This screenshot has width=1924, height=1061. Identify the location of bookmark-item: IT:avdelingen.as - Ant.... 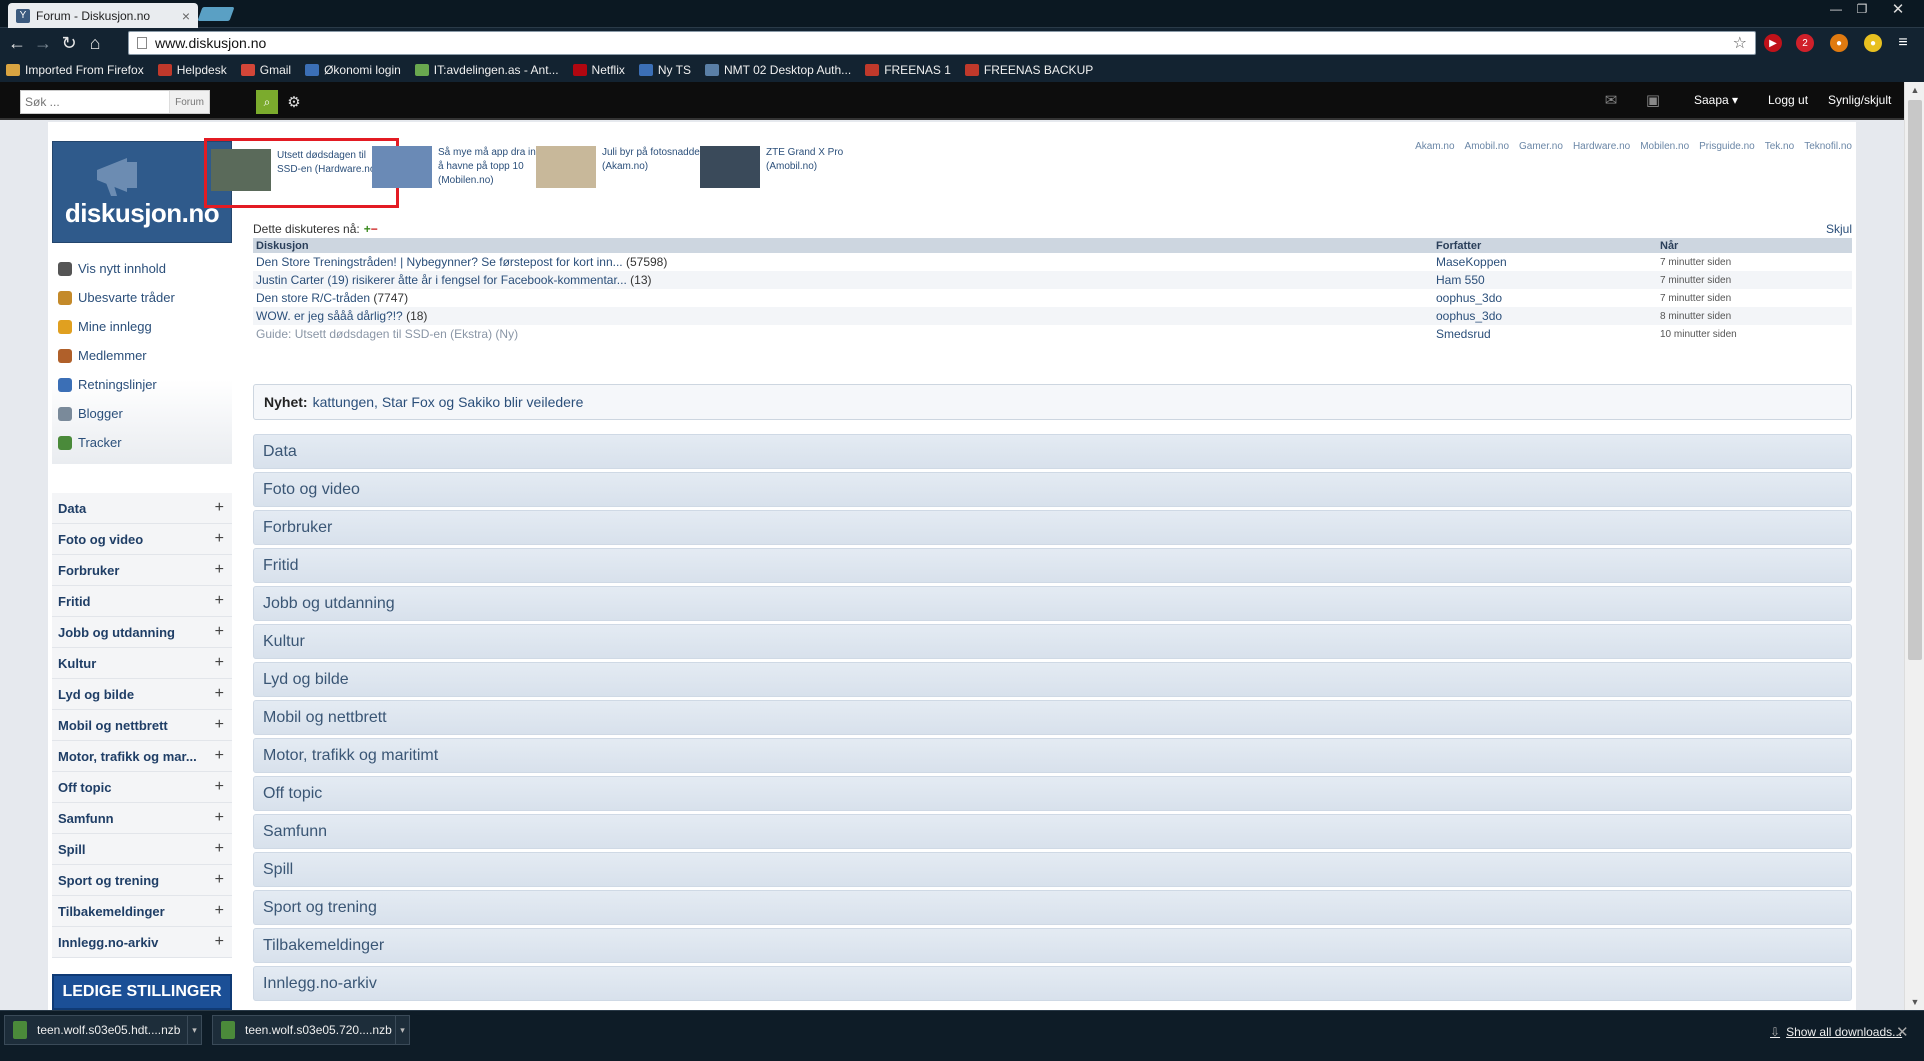
(486, 70).